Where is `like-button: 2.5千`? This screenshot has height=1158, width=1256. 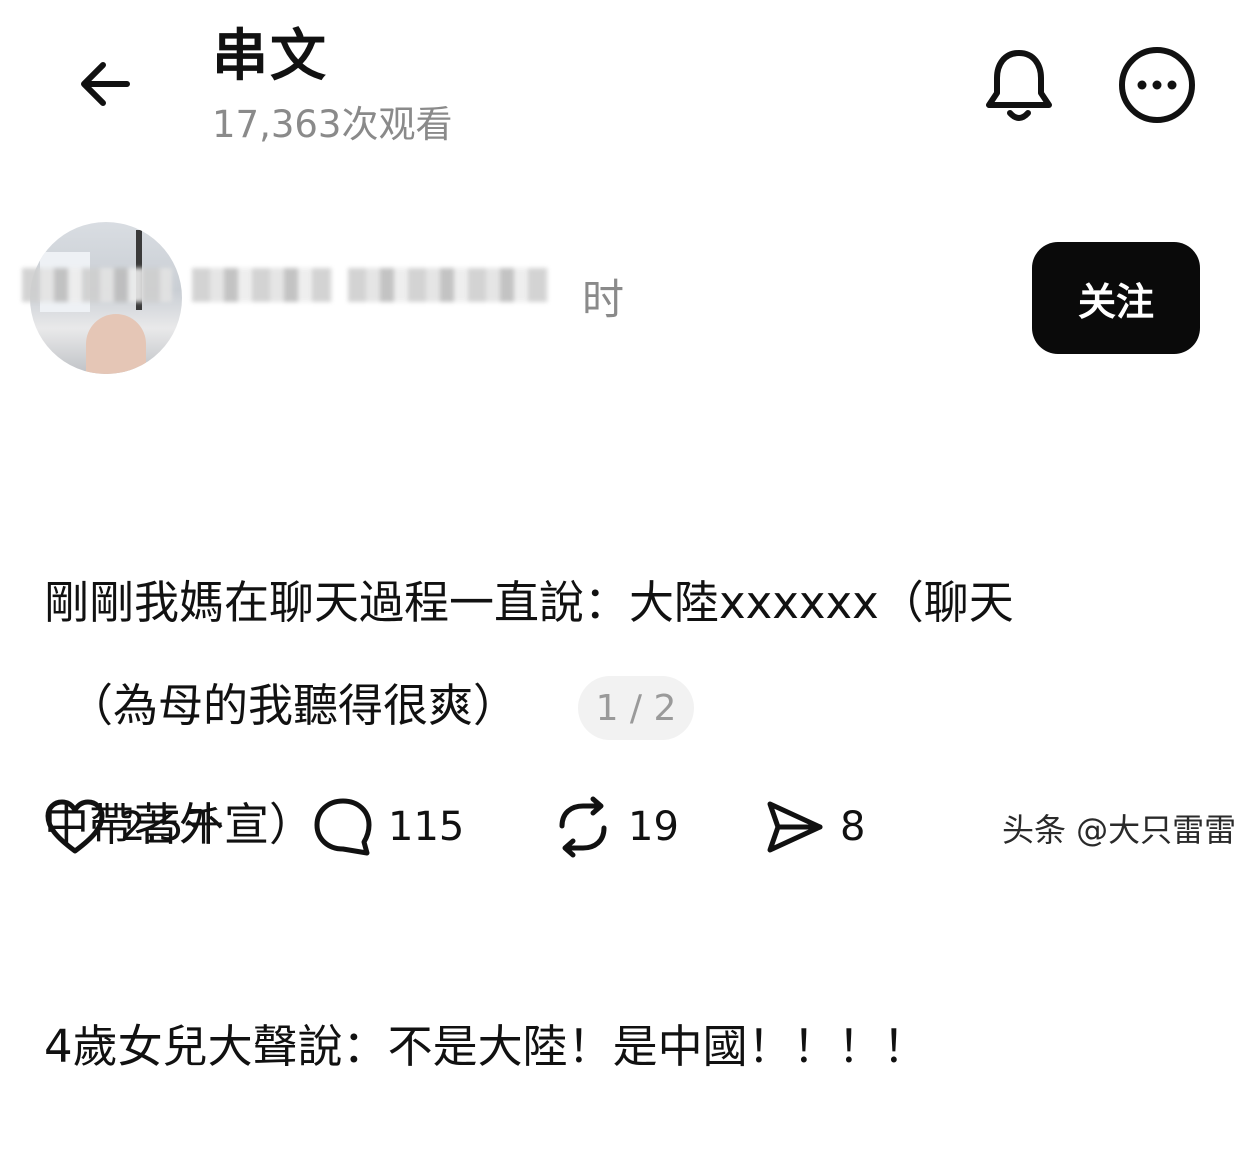 like-button: 2.5千 is located at coordinates (134, 827).